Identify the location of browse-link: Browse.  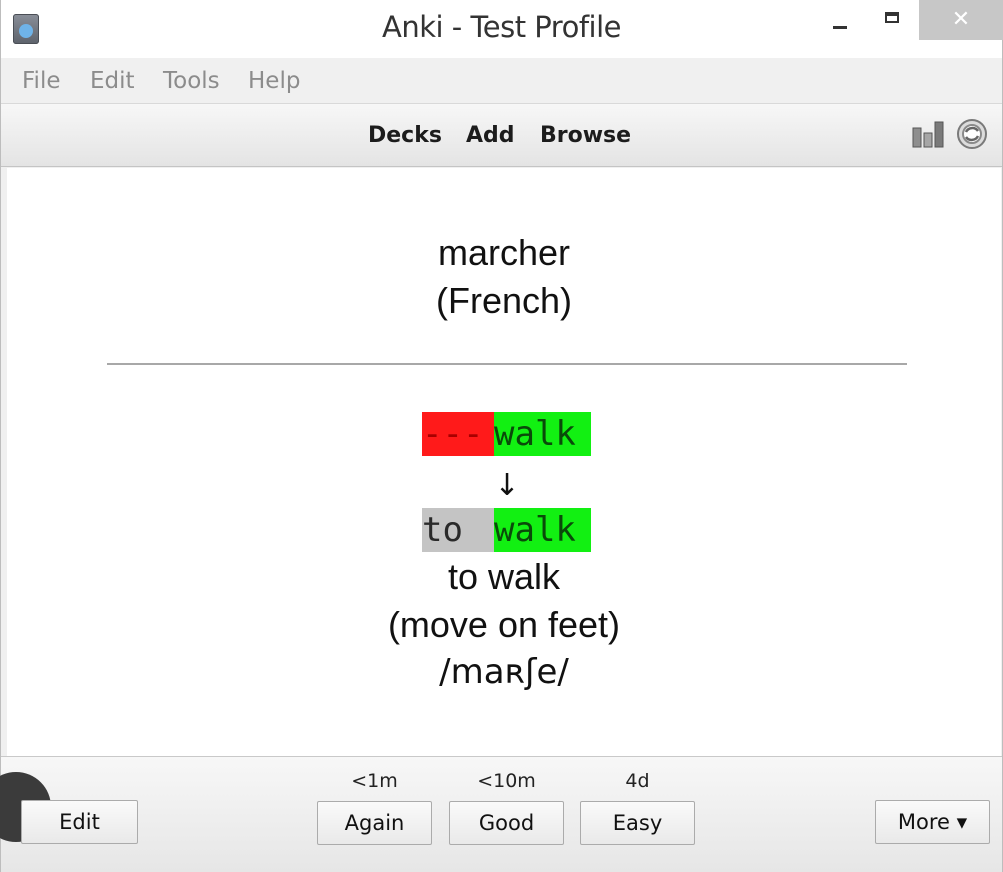
(585, 135).